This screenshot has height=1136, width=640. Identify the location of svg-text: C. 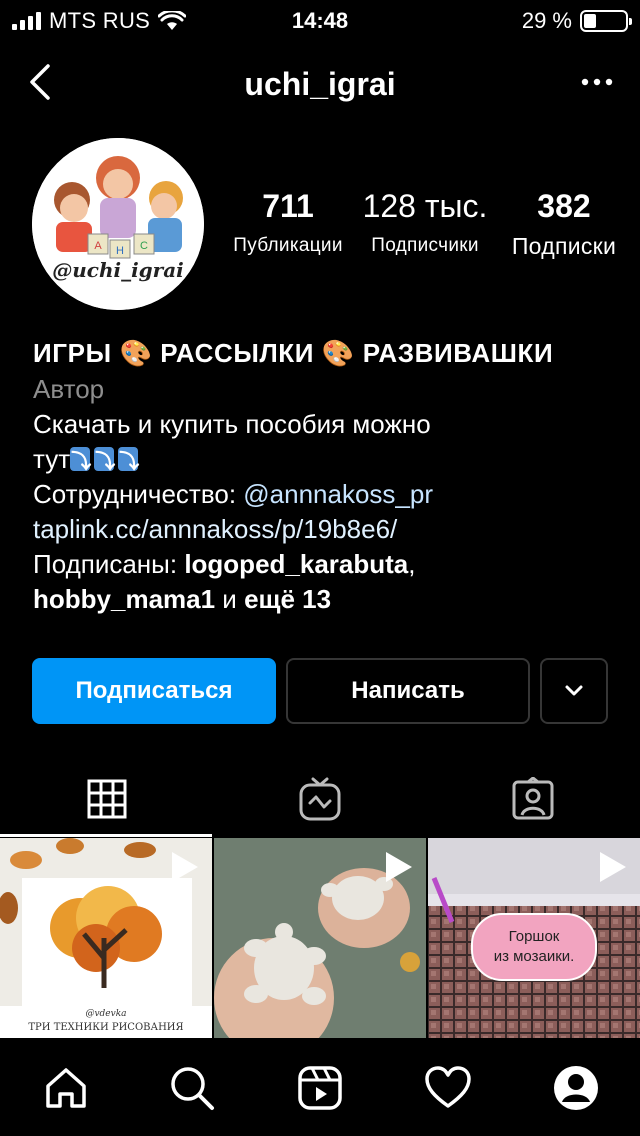
(144, 246).